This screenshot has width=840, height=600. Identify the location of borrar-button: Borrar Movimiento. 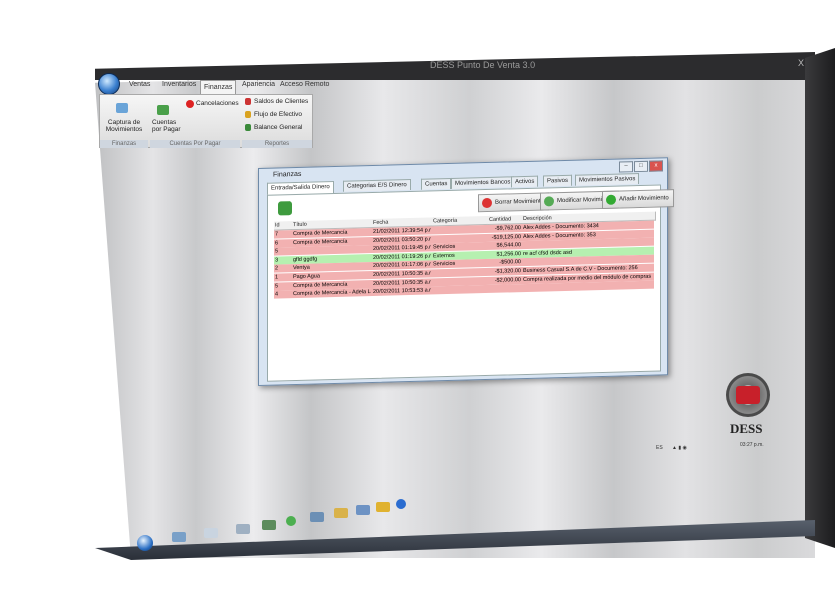
(514, 202).